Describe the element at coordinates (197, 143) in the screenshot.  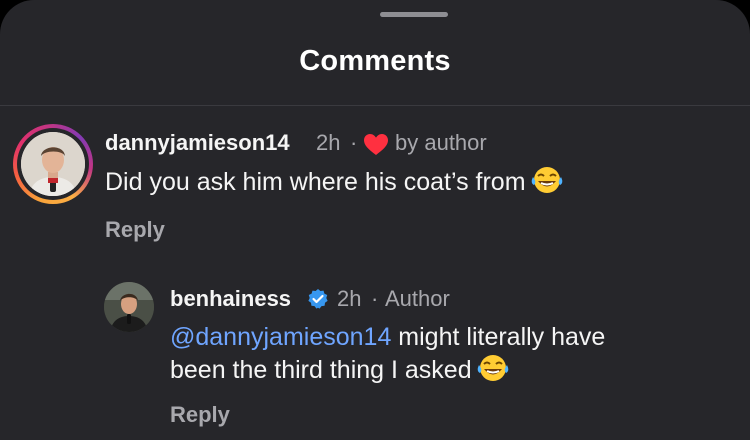
I see `comment-username: dannyjamieson14` at that location.